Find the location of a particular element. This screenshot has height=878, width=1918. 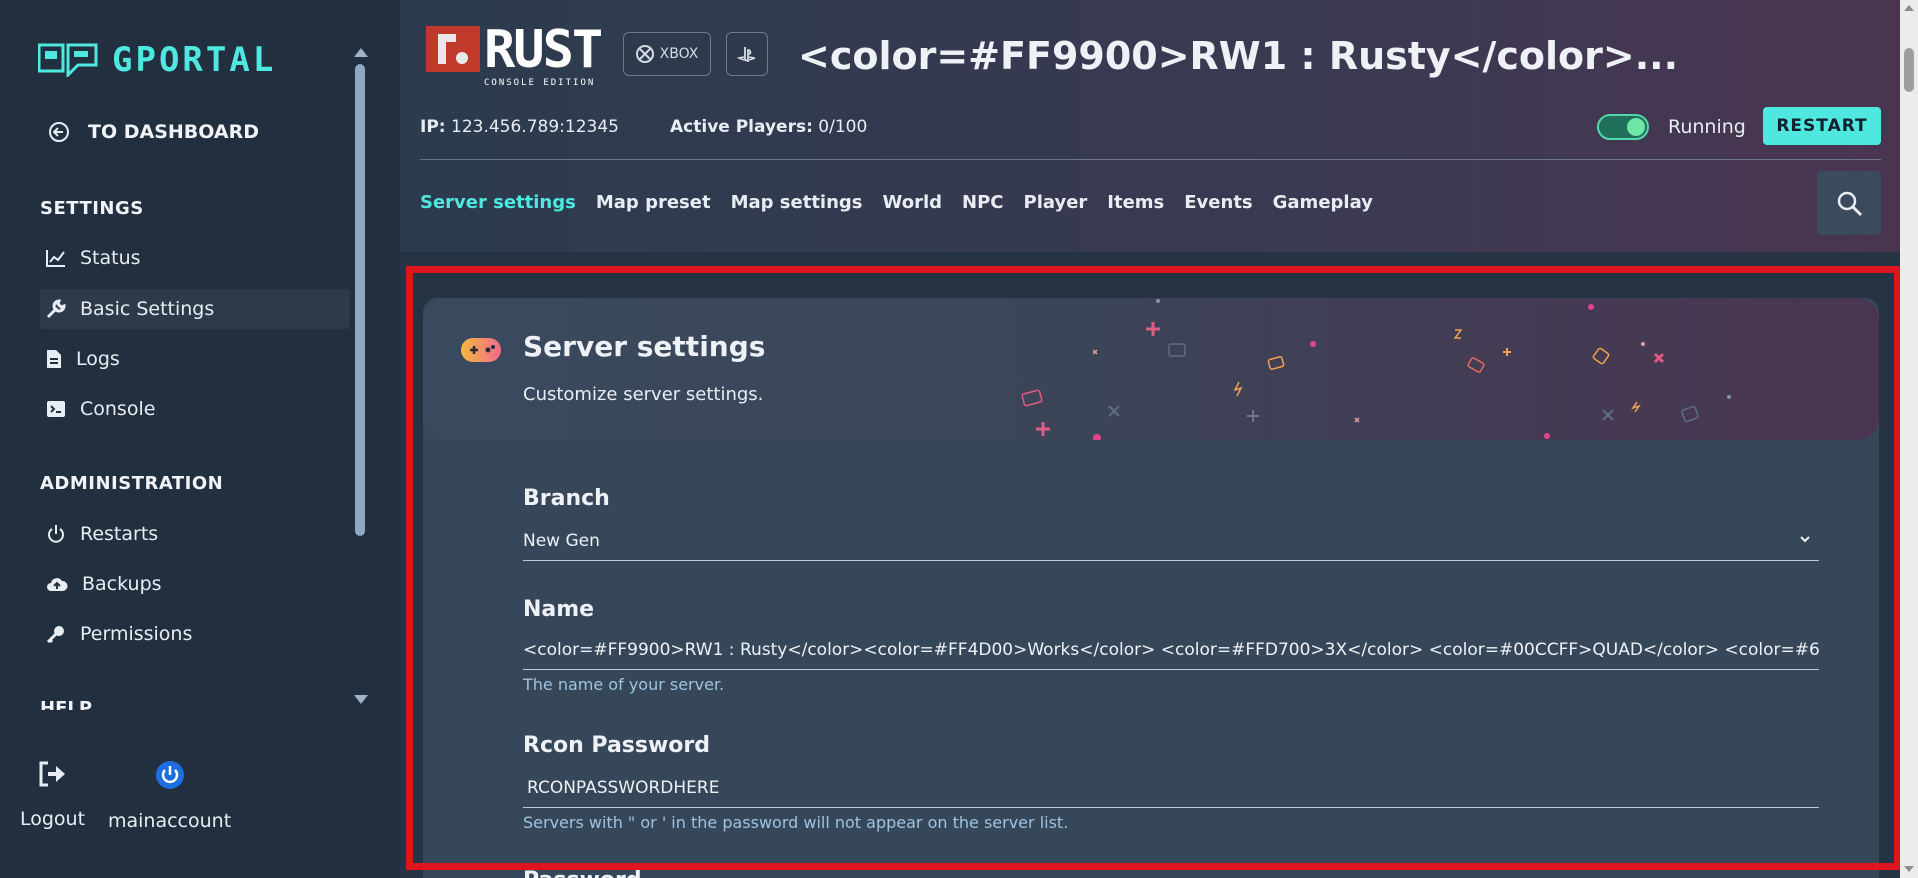

active-players: Active Players: 0/100 is located at coordinates (768, 127).